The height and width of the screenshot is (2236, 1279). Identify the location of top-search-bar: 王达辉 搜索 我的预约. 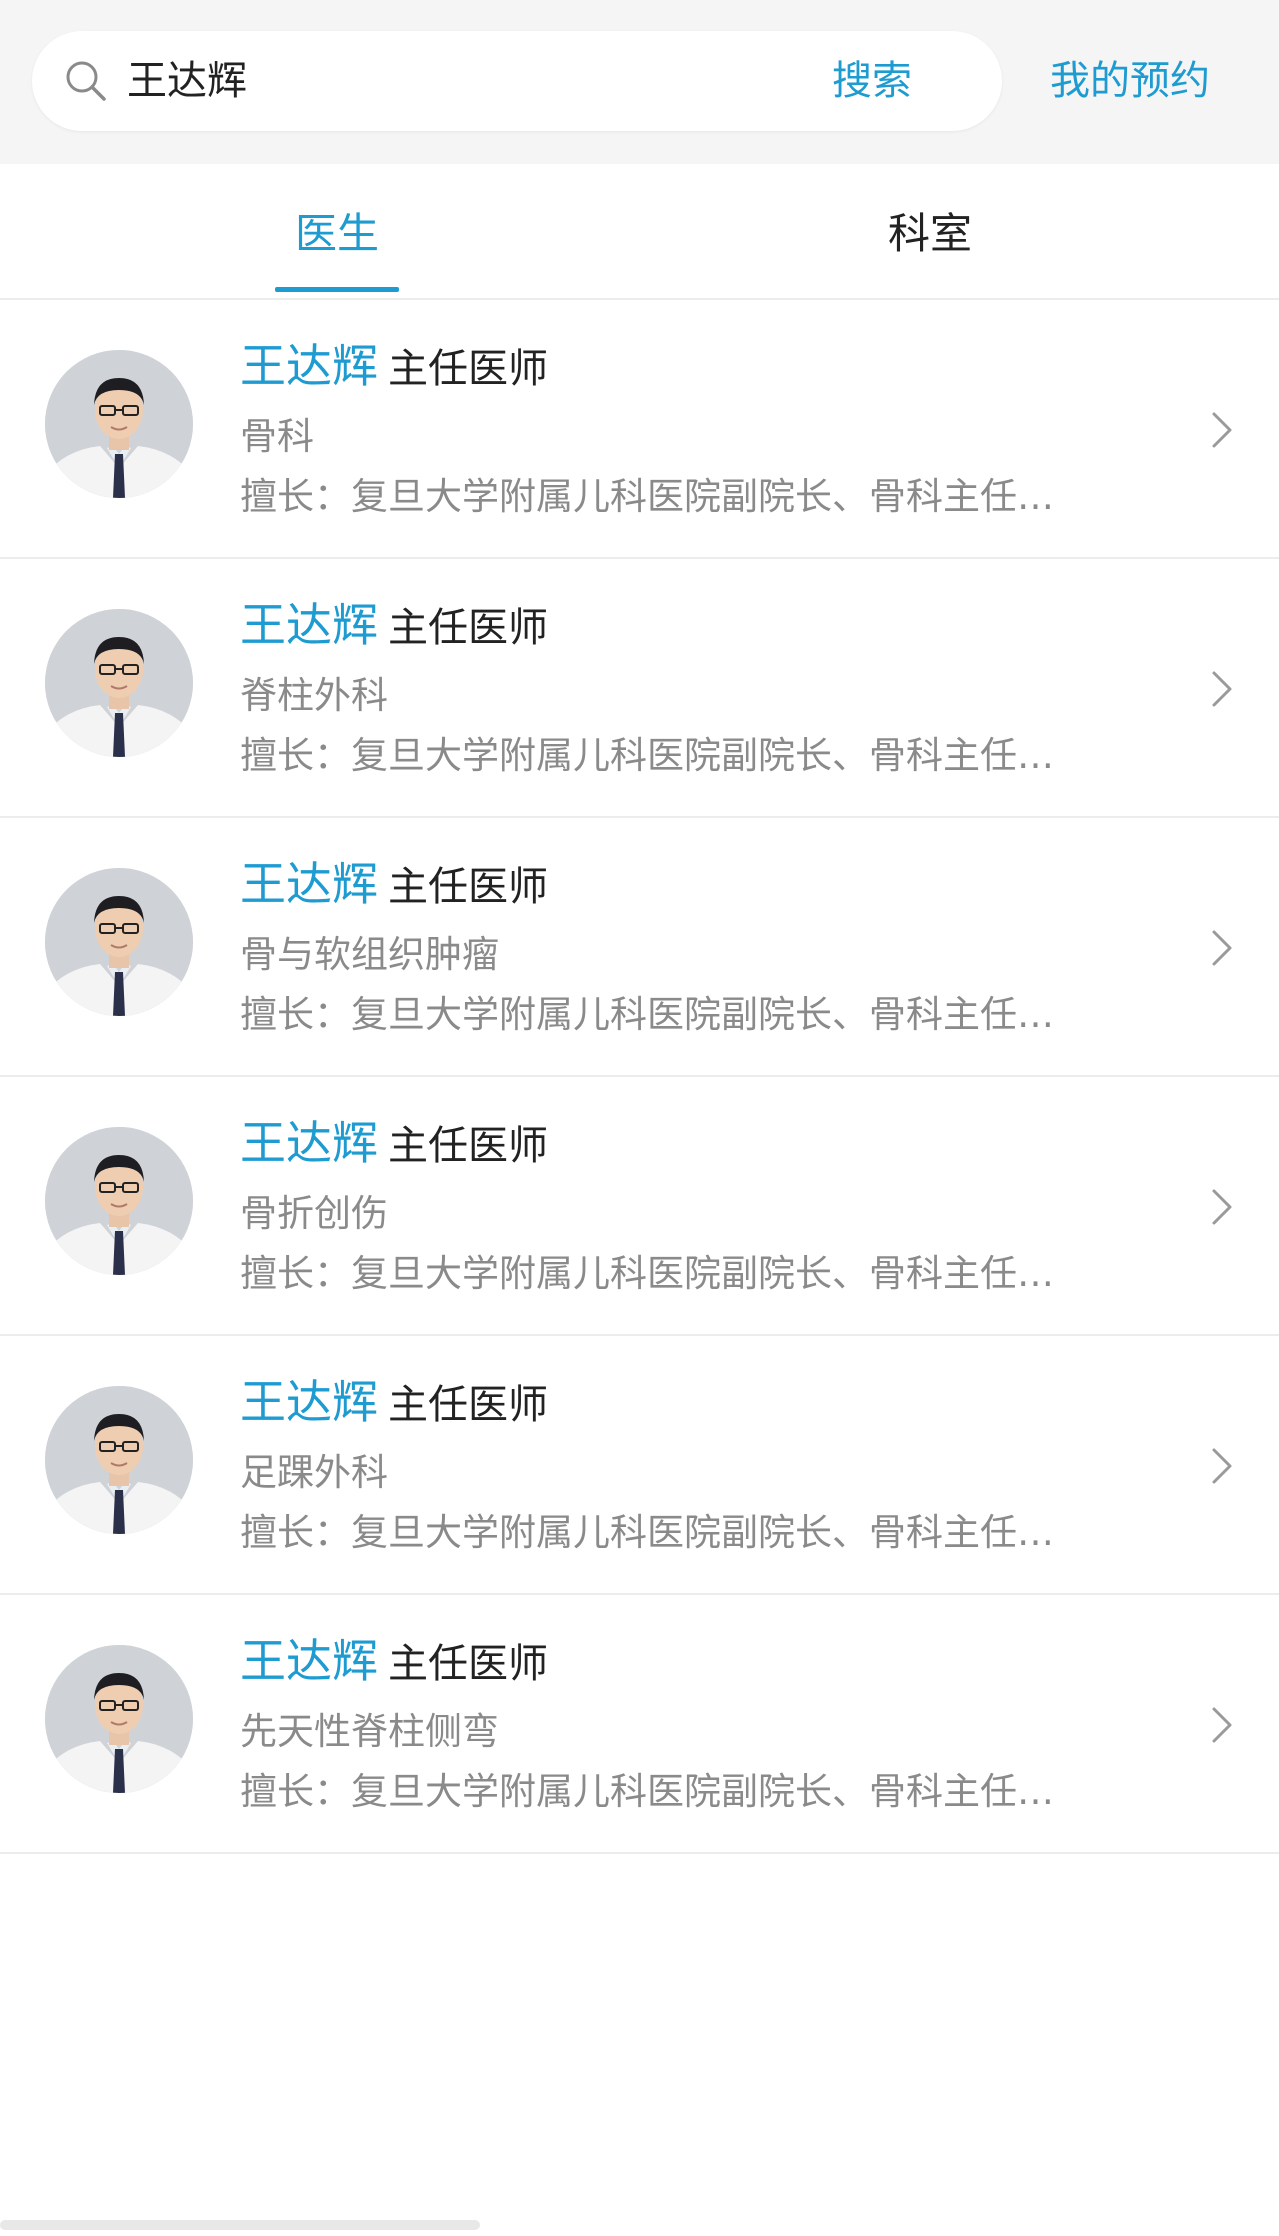
(639, 82).